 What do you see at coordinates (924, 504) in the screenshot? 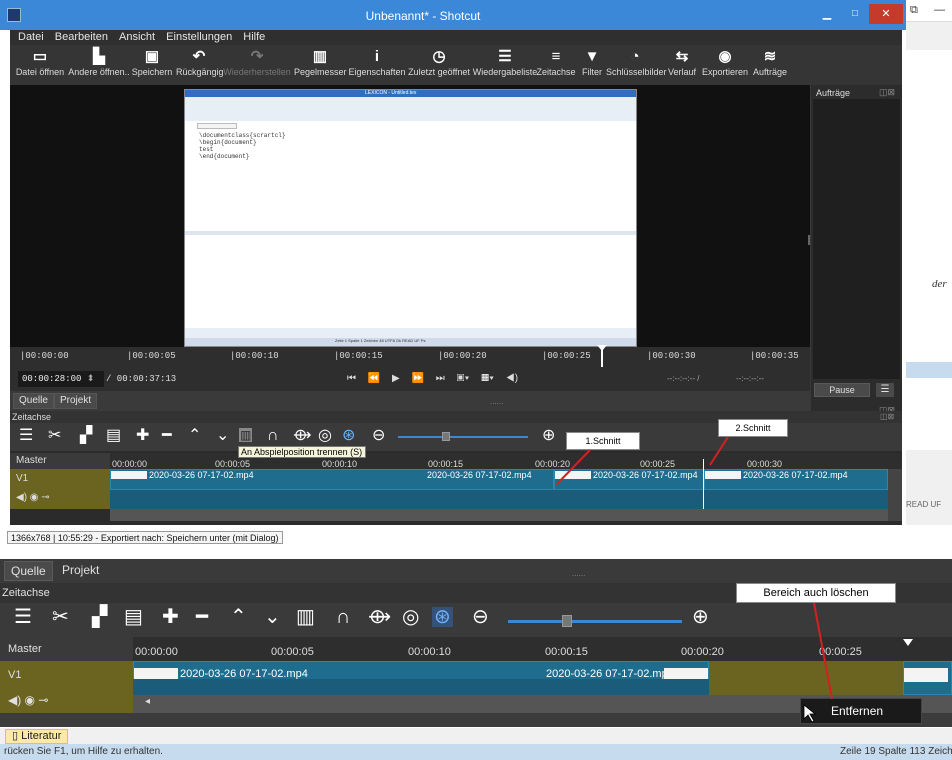
I see `background-status: READ UF` at bounding box center [924, 504].